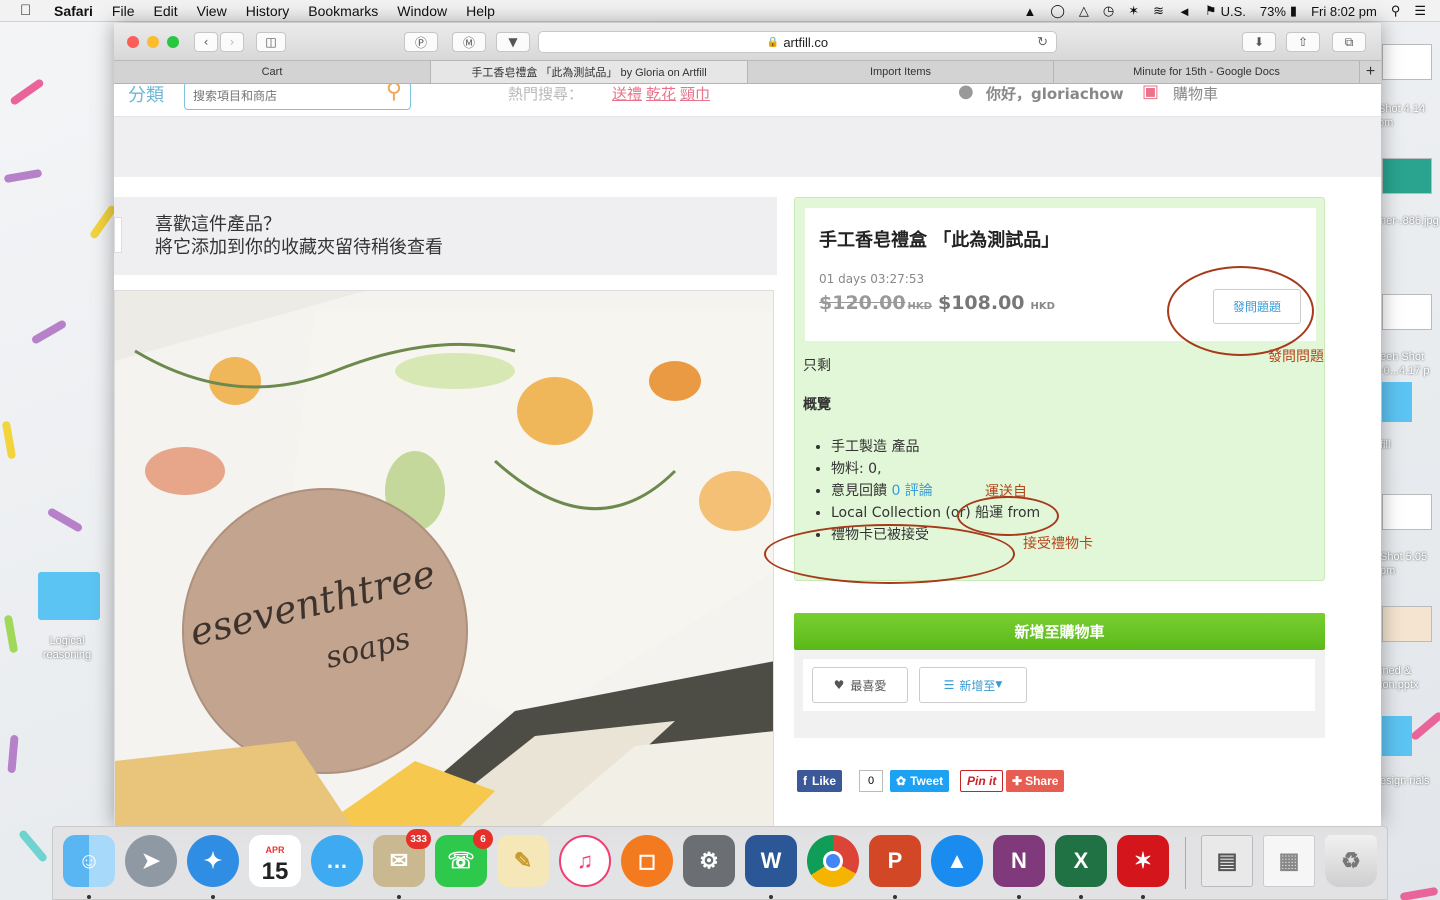 The width and height of the screenshot is (1440, 900). Describe the element at coordinates (982, 781) in the screenshot. I see `pinterest-pin-button: Pin it` at that location.